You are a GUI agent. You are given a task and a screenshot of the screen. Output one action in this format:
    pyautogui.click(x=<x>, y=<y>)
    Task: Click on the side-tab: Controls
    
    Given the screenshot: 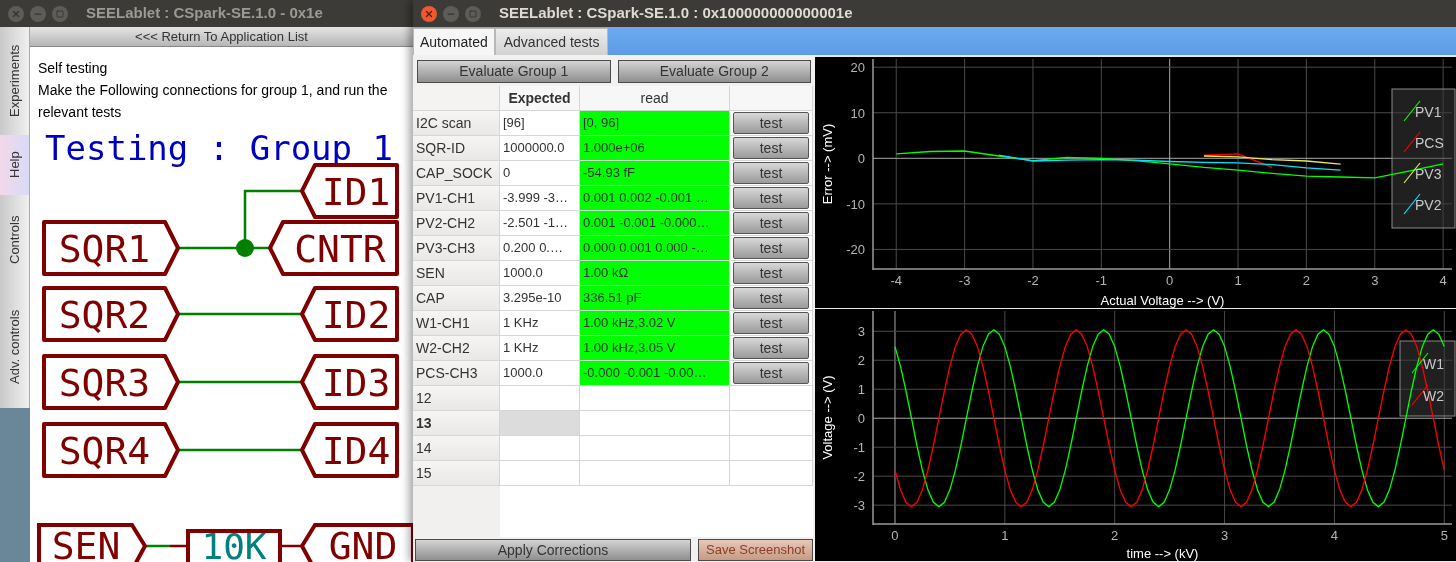 What is the action you would take?
    pyautogui.click(x=15, y=240)
    